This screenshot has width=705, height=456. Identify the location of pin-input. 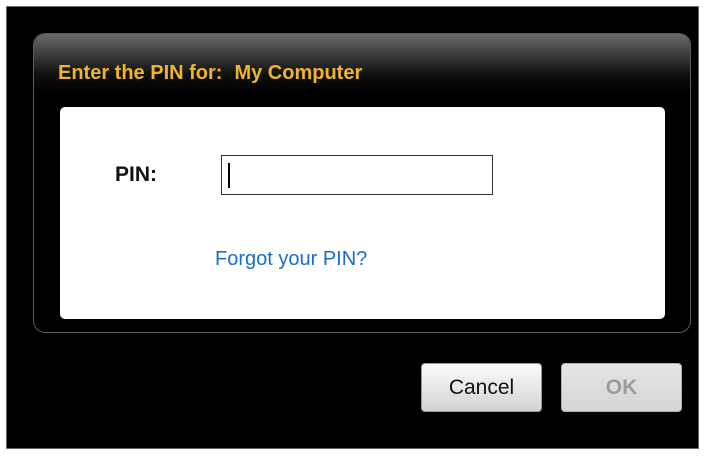
(357, 175).